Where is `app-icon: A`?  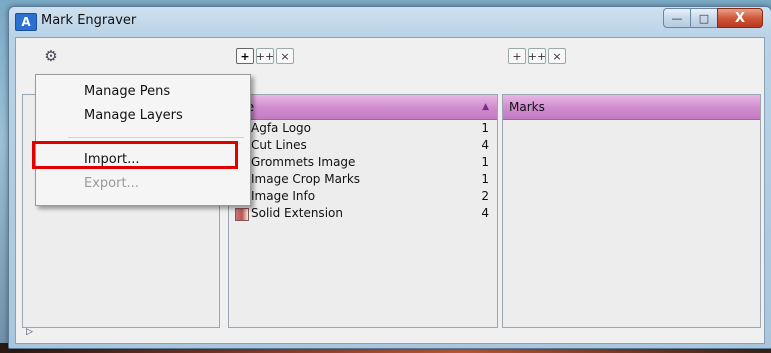 app-icon: A is located at coordinates (26, 22).